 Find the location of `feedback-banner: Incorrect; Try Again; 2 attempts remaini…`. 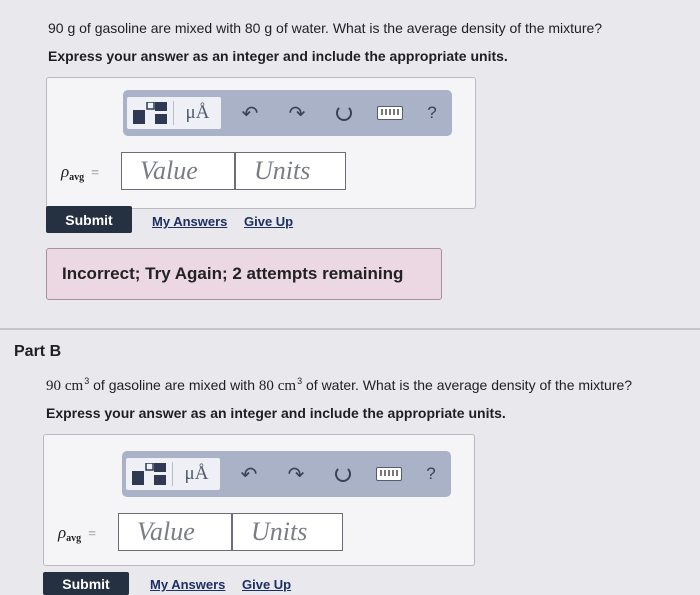

feedback-banner: Incorrect; Try Again; 2 attempts remaini… is located at coordinates (244, 274).